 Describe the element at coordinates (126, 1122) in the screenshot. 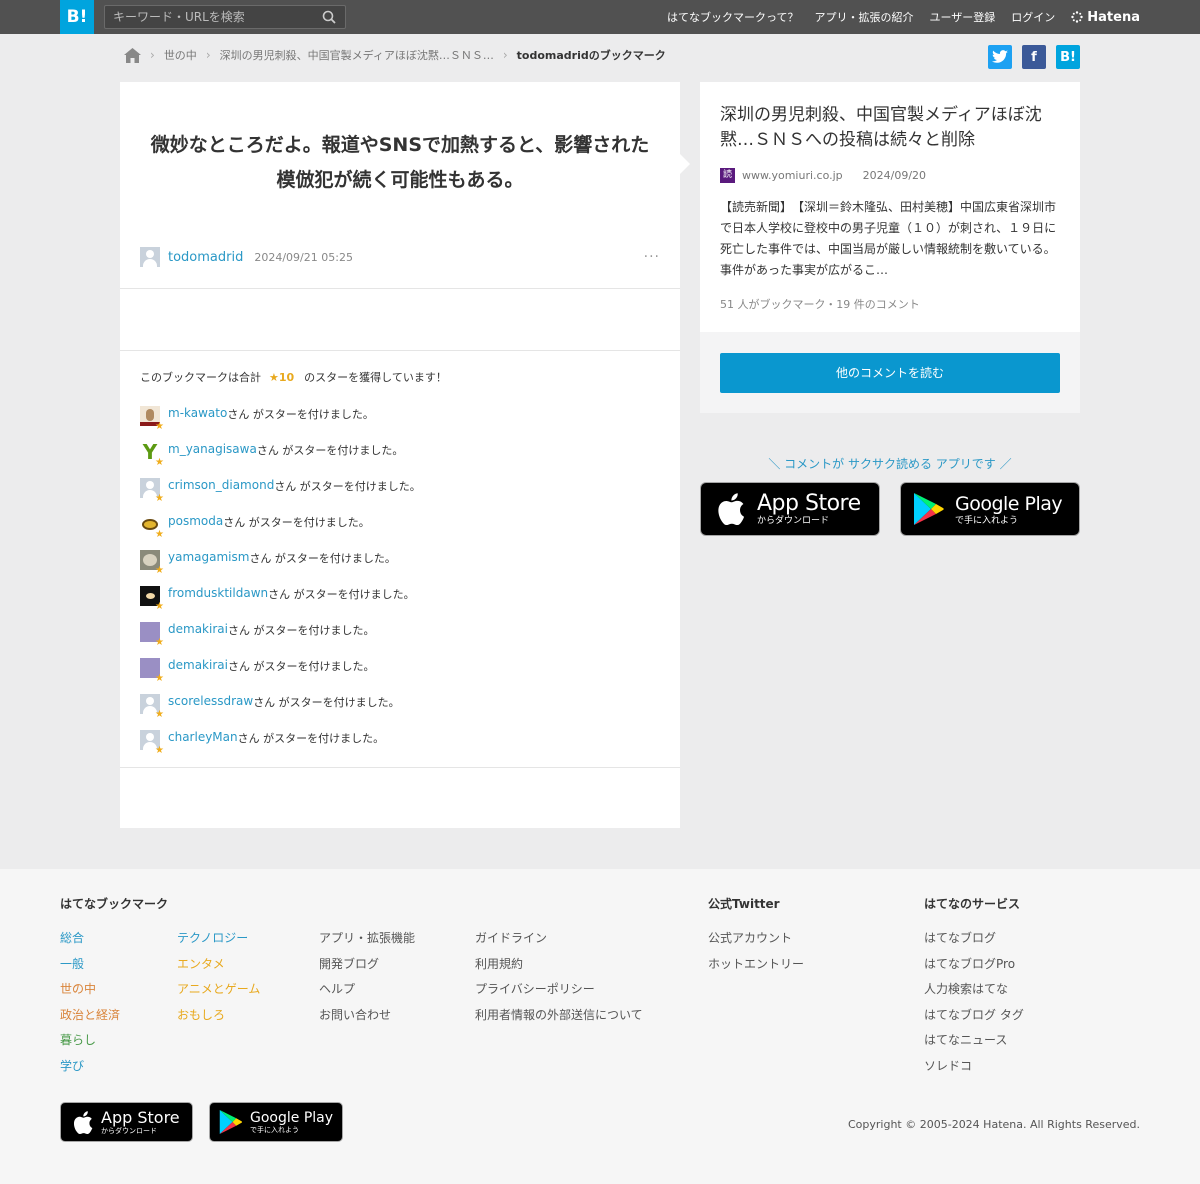

I see `footer-app-store-badge: App Store からダウンロード` at that location.